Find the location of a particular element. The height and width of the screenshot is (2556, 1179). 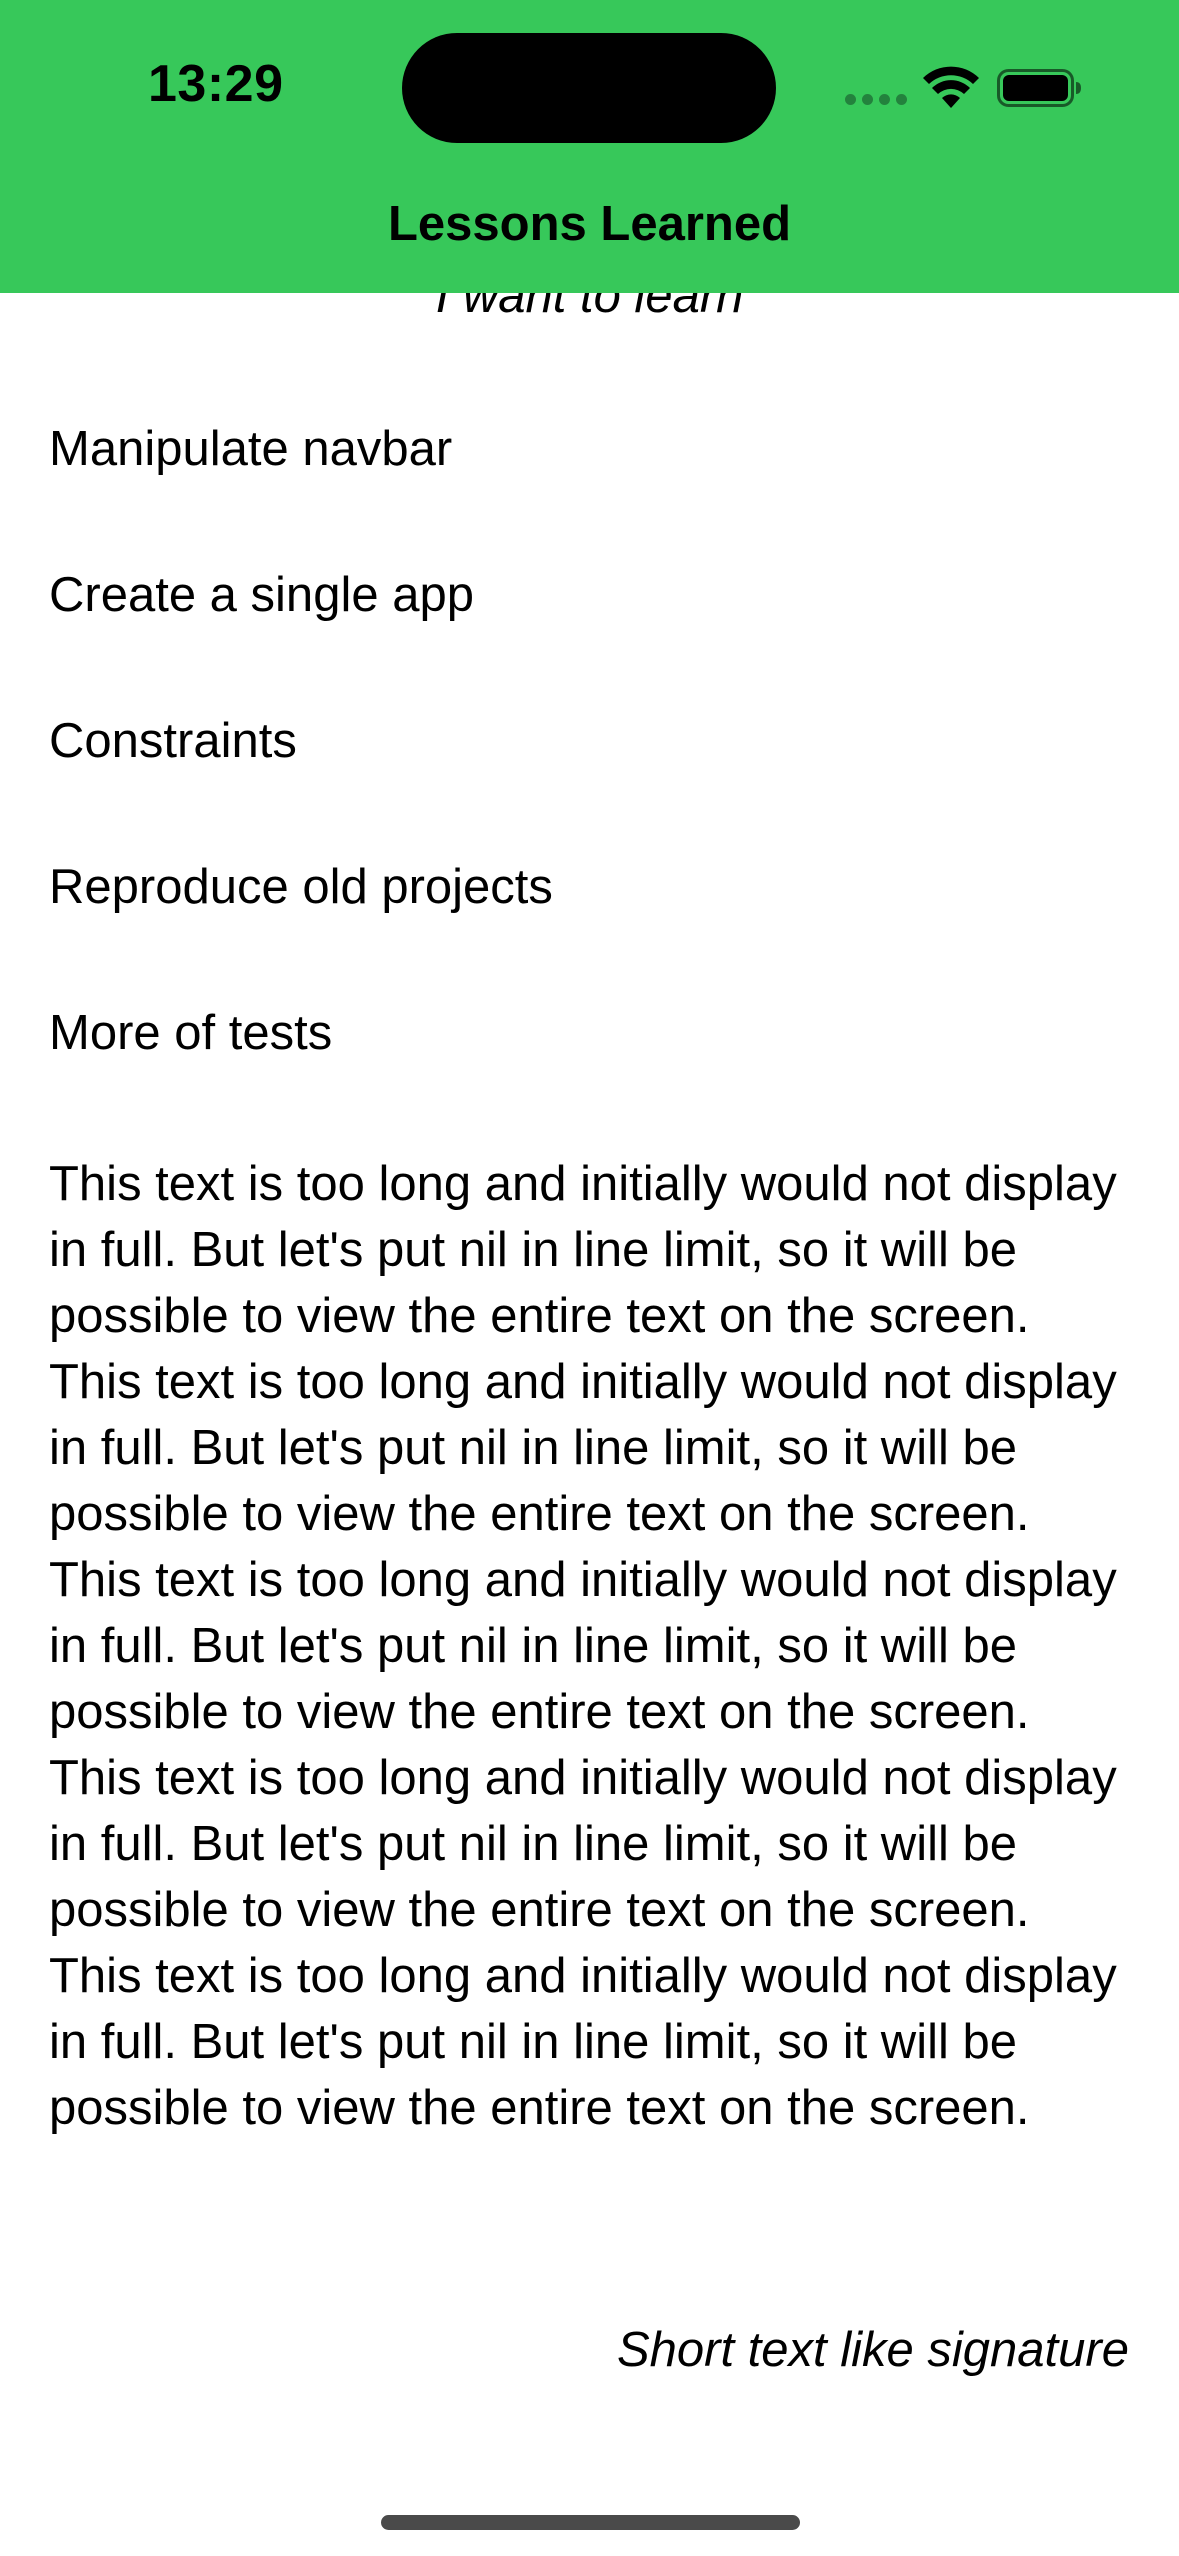

home-indicator is located at coordinates (590, 2522).